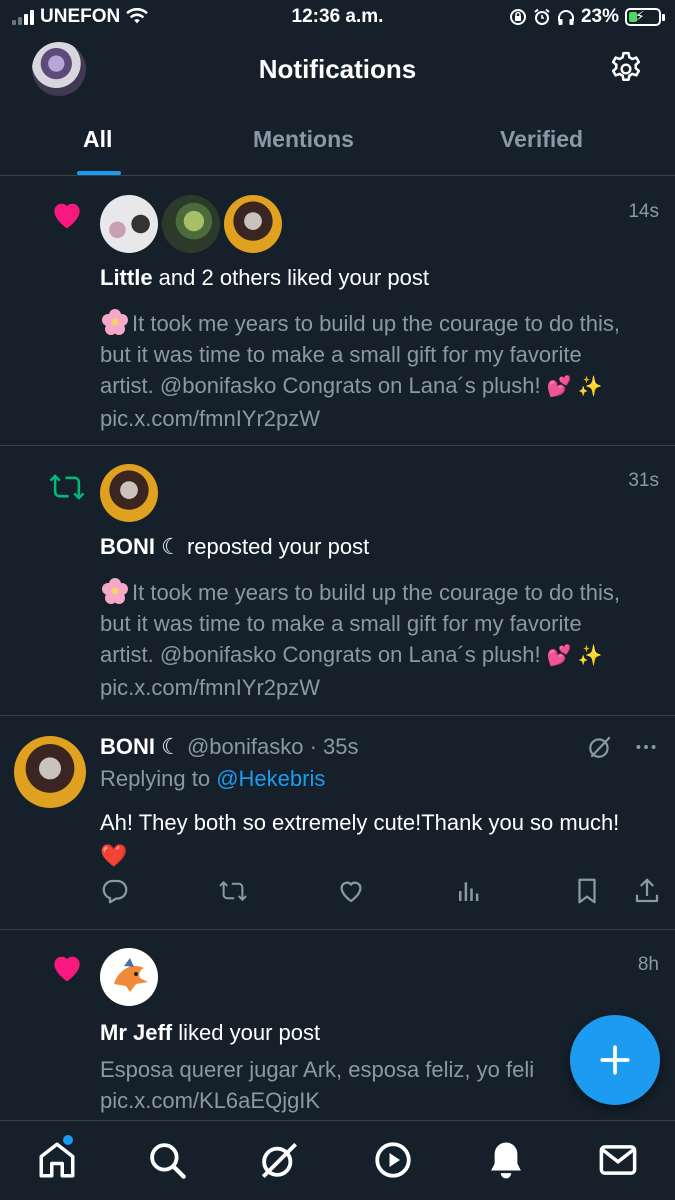 This screenshot has height=1200, width=675. Describe the element at coordinates (245, 746) in the screenshot. I see `author-handle: @bonifasko` at that location.